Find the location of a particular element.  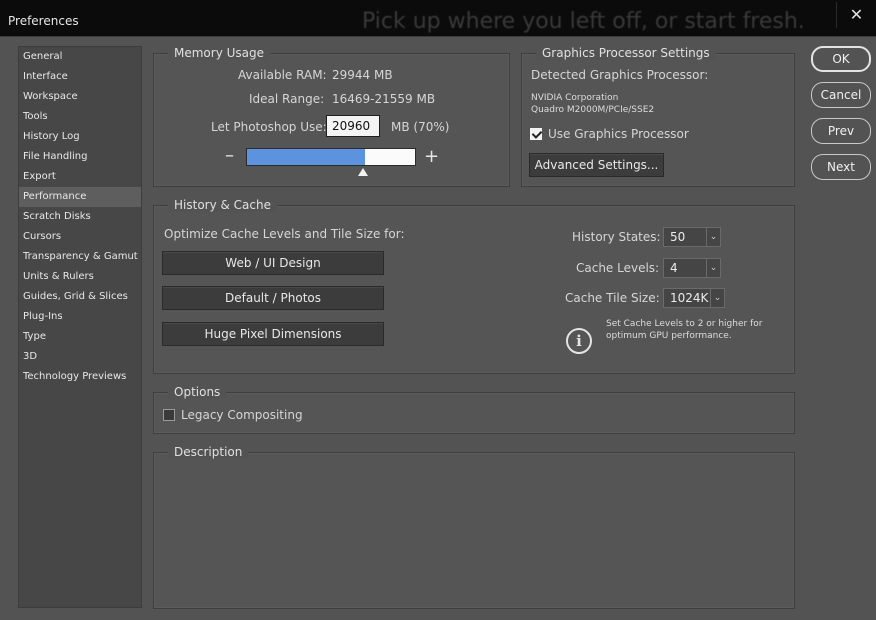

memory-usage-title: Memory Usage is located at coordinates (219, 53).